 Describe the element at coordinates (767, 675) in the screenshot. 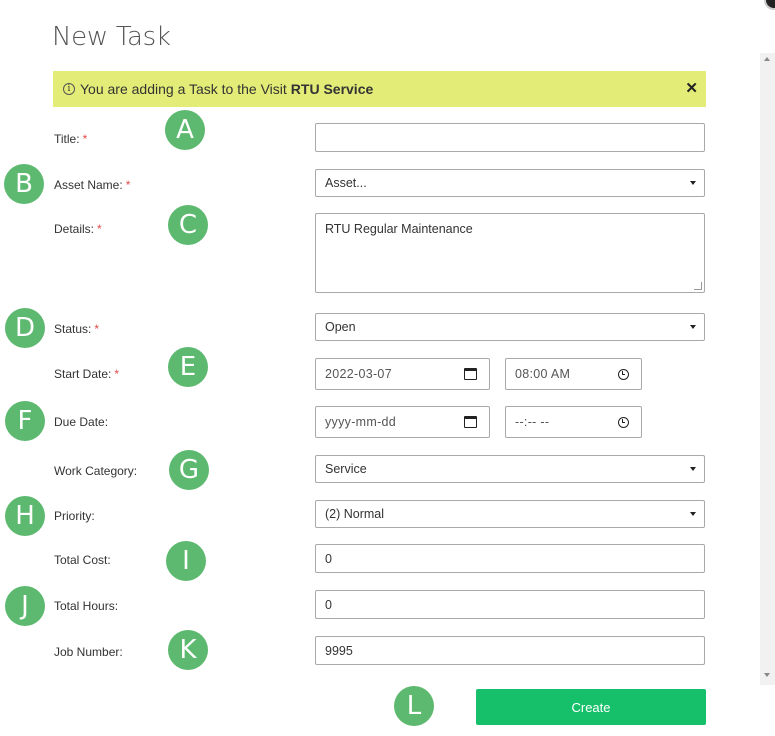

I see `scroll-down-icon` at that location.